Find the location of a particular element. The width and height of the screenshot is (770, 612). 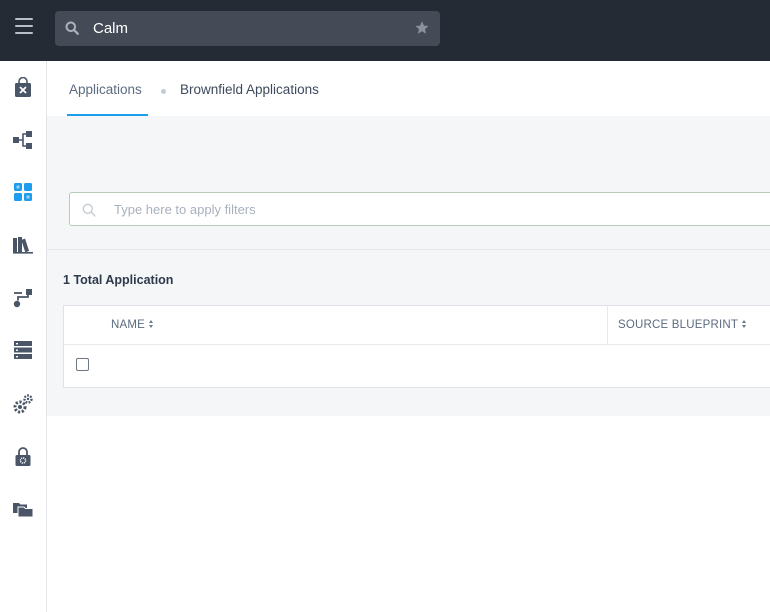

settings-gears-icon is located at coordinates (23, 404).